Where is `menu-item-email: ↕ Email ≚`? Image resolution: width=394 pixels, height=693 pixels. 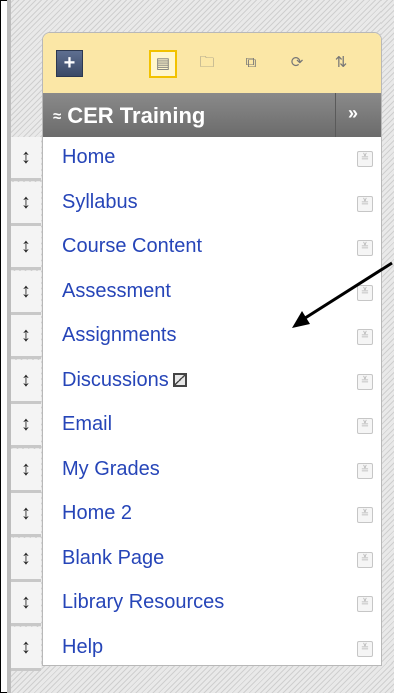
menu-item-email: ↕ Email ≚ is located at coordinates (197, 426).